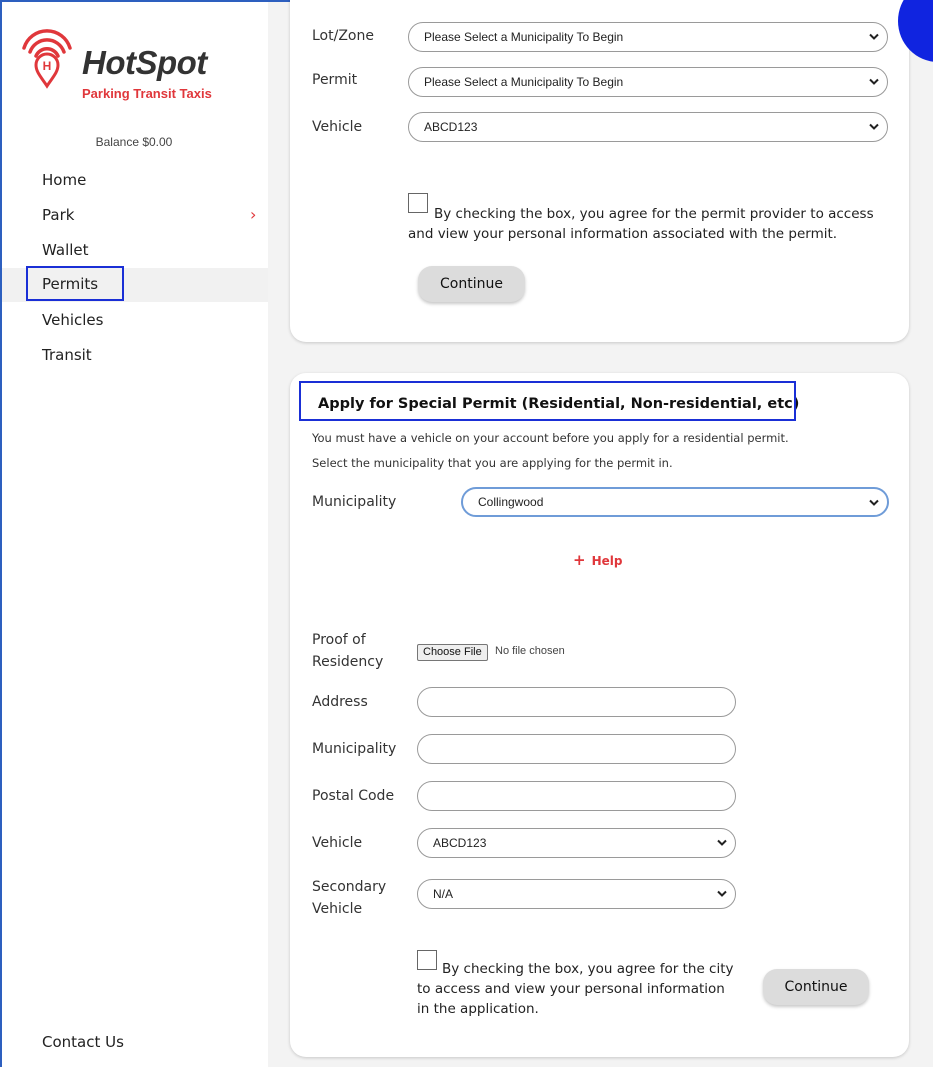 The height and width of the screenshot is (1067, 933). Describe the element at coordinates (576, 749) in the screenshot. I see `municipality-input` at that location.